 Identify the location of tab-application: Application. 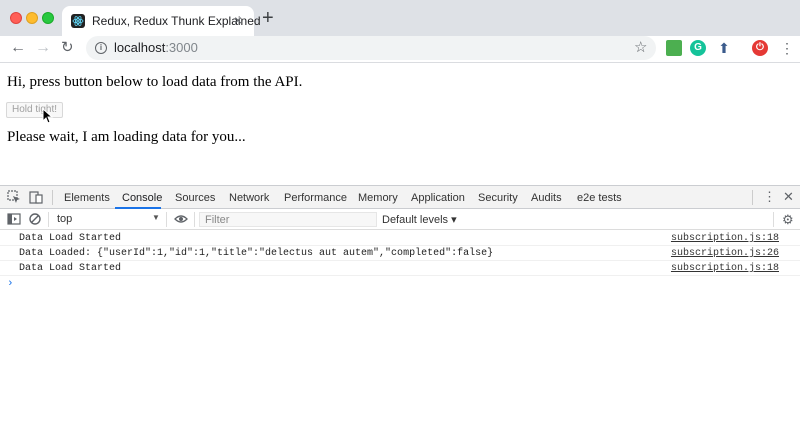
(438, 198).